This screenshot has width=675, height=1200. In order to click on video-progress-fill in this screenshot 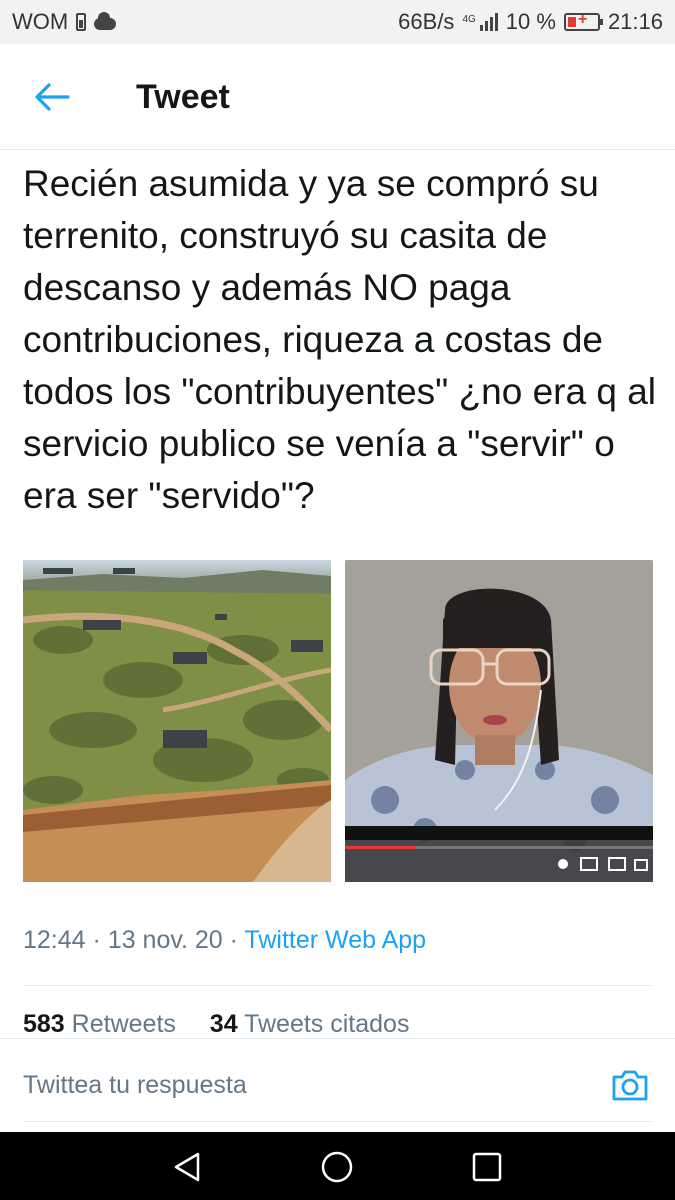, I will do `click(380, 847)`.